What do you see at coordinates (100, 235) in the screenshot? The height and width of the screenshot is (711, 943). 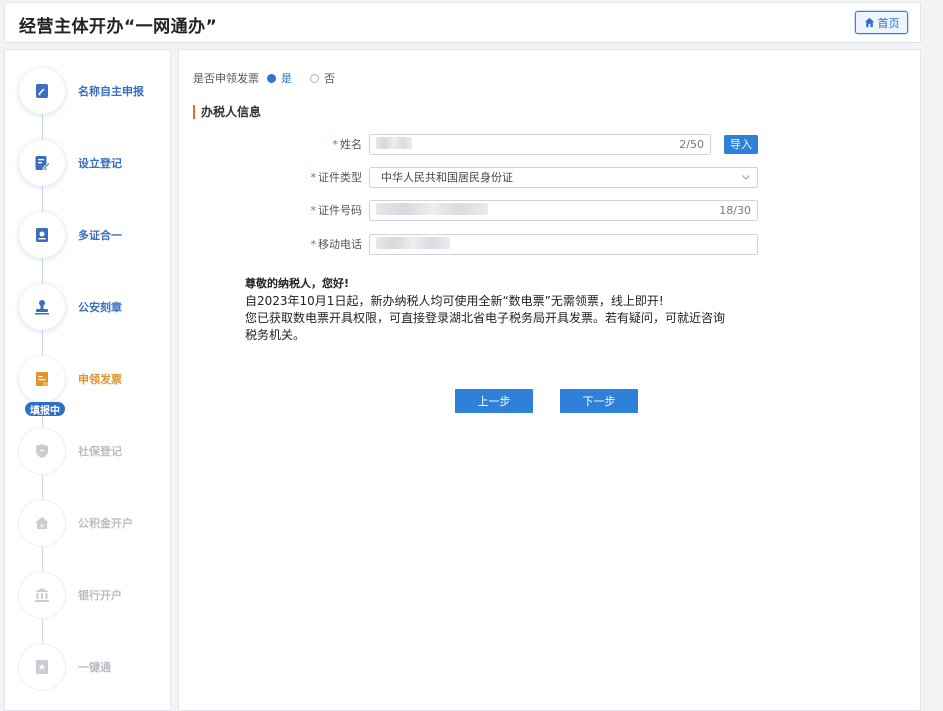 I see `step-label: 多证合一` at bounding box center [100, 235].